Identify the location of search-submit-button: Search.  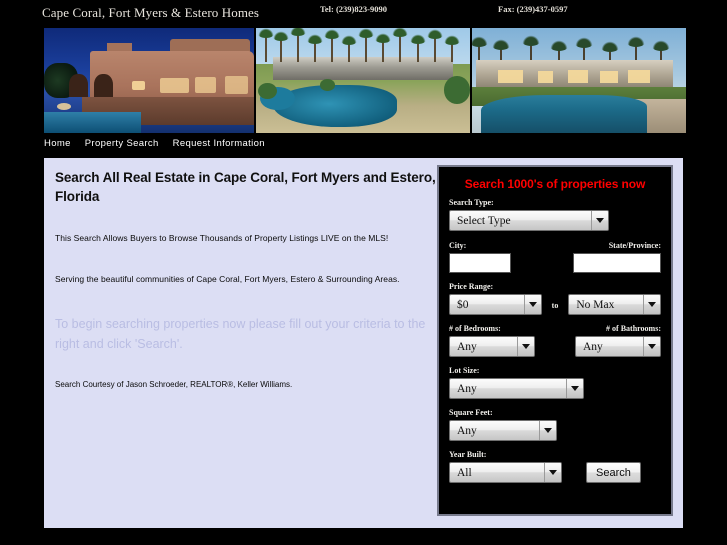
(613, 472).